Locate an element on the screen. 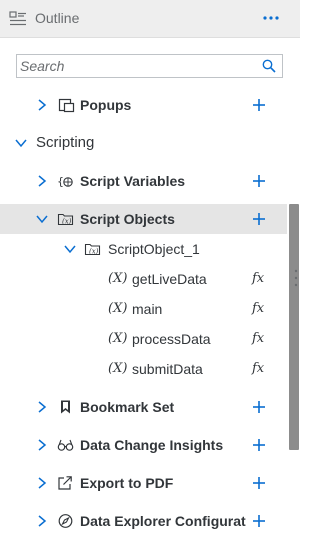 The width and height of the screenshot is (320, 541). tree-item-bookmark-set: Bookmark Set is located at coordinates (143, 407).